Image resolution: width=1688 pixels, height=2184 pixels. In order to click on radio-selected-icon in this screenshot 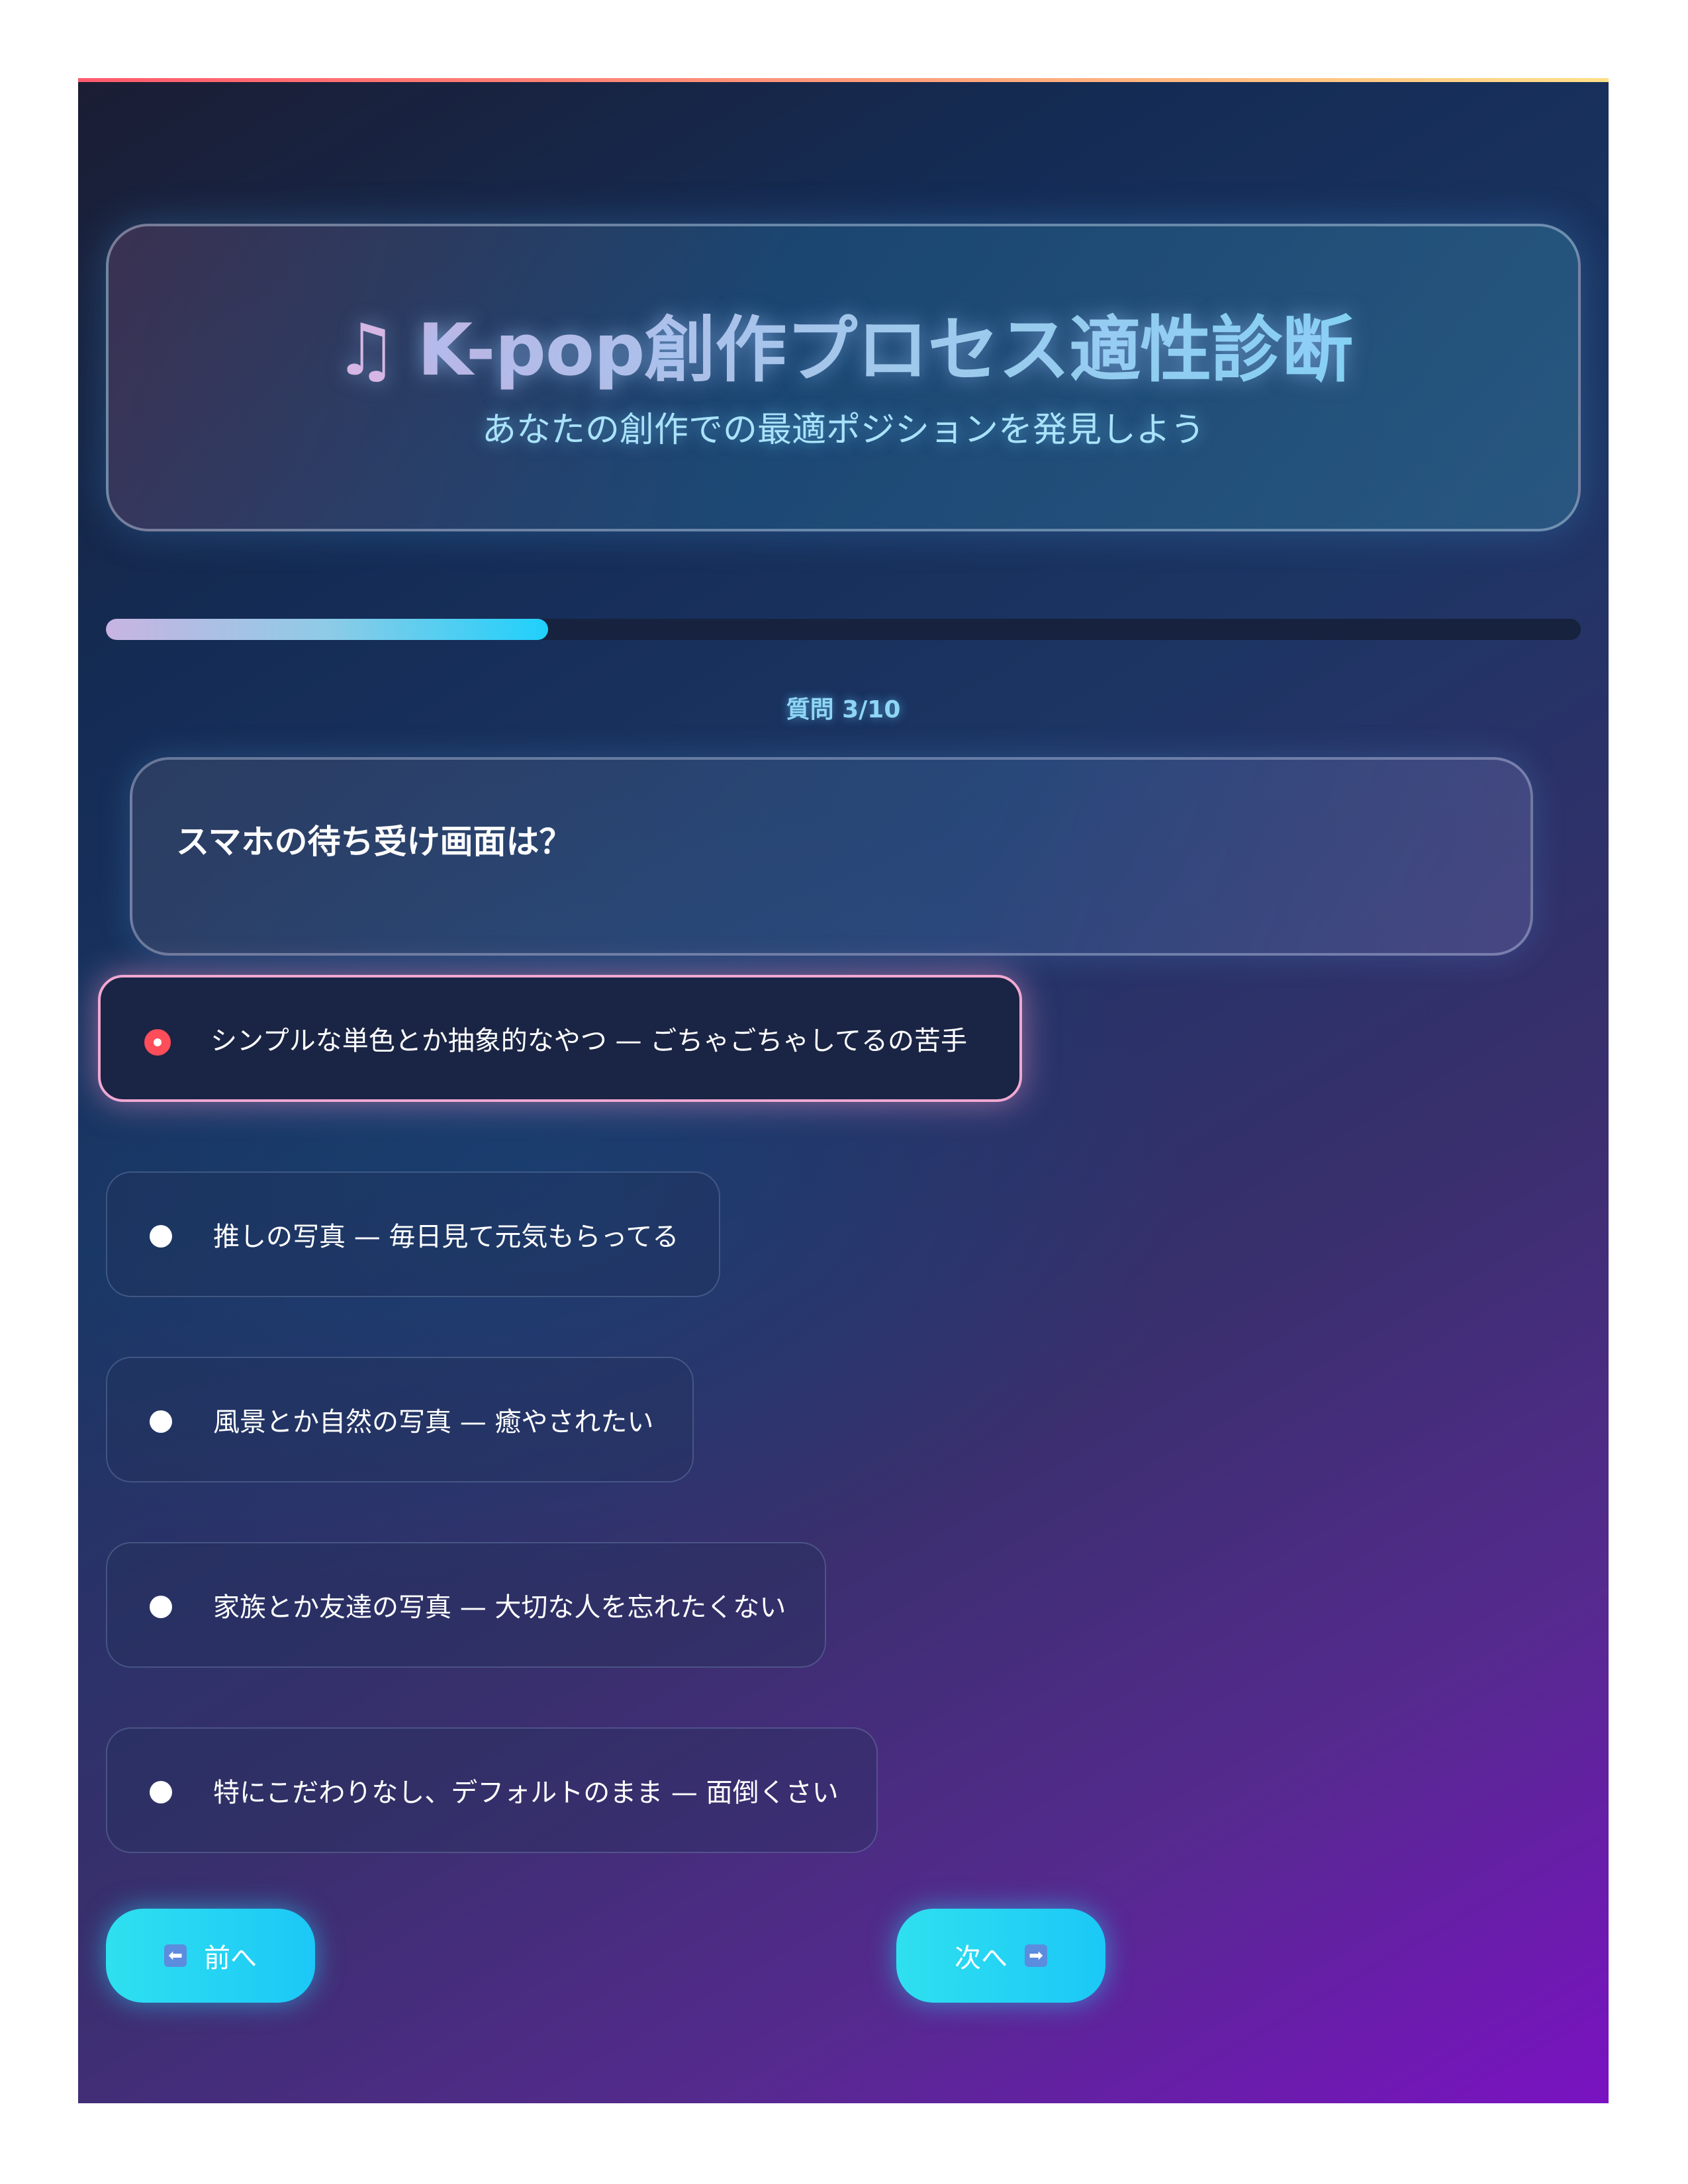, I will do `click(157, 1042)`.